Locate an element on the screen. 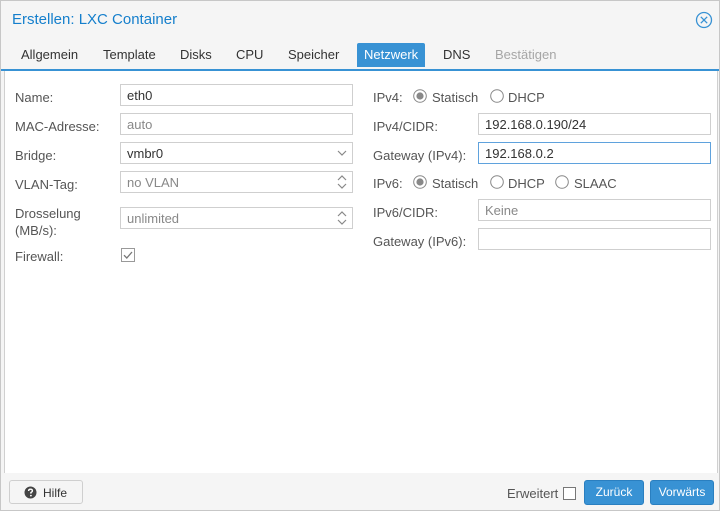  ipv6-static-radio is located at coordinates (420, 182).